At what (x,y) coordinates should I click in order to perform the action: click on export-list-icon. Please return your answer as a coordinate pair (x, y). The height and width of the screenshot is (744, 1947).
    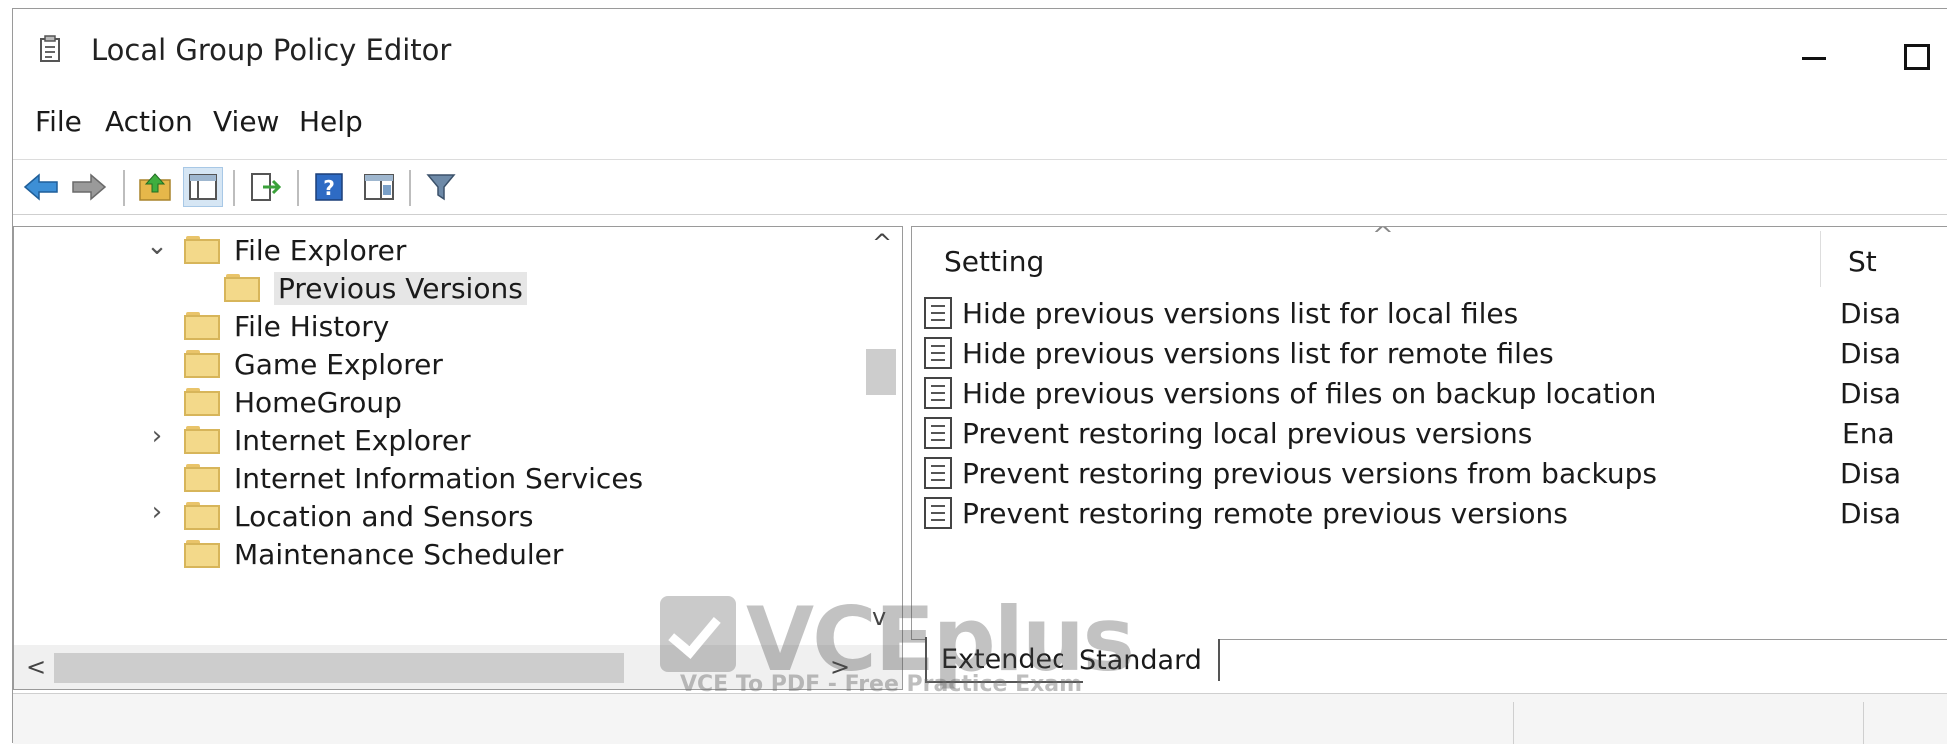
    Looking at the image, I should click on (265, 187).